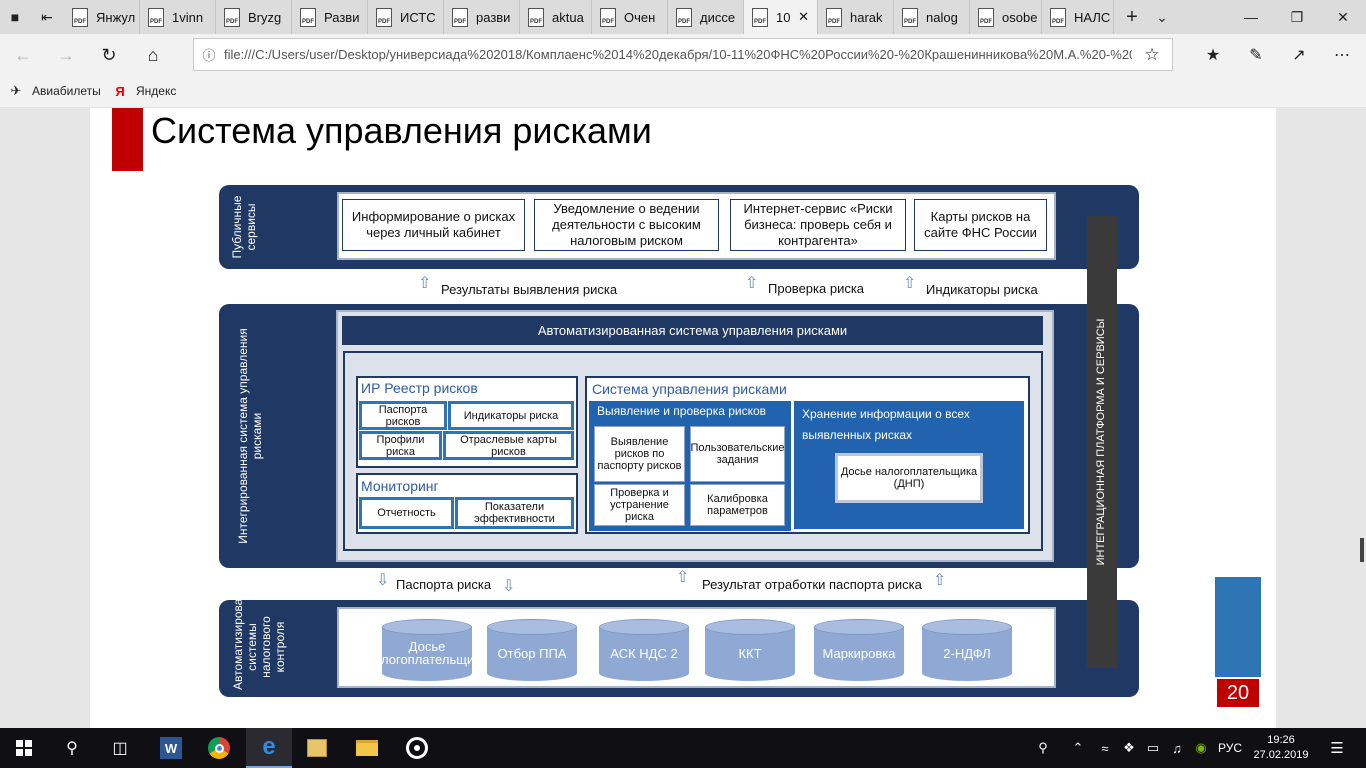 Image resolution: width=1366 pixels, height=768 pixels. What do you see at coordinates (367, 748) in the screenshot?
I see `explorer-icon` at bounding box center [367, 748].